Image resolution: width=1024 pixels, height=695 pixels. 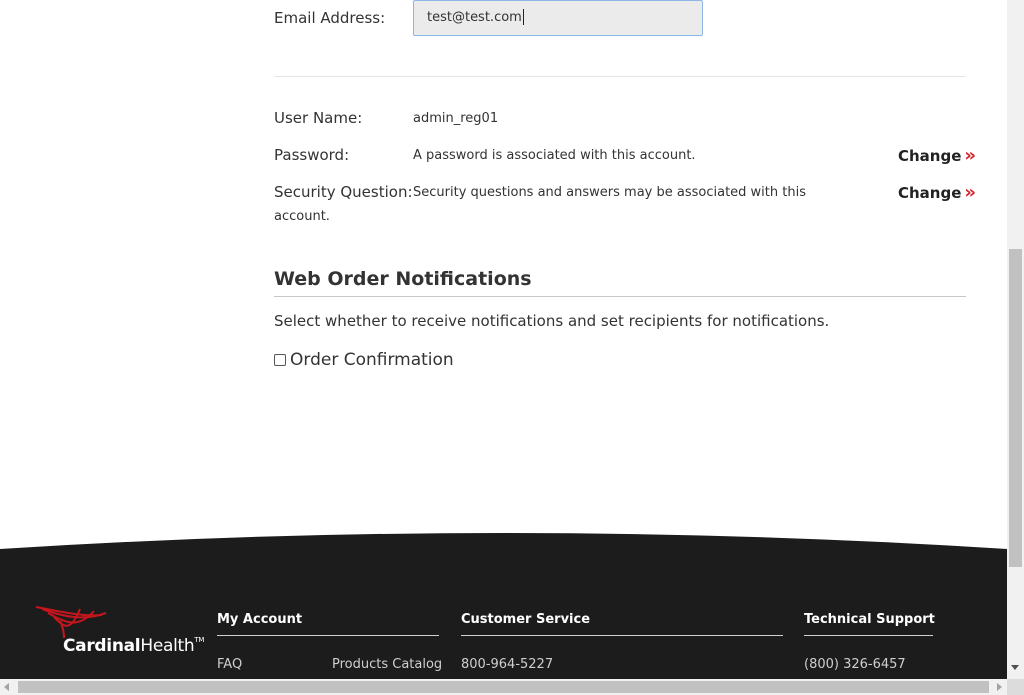 I want to click on notifications-title: Web Order Notifications, so click(x=403, y=279).